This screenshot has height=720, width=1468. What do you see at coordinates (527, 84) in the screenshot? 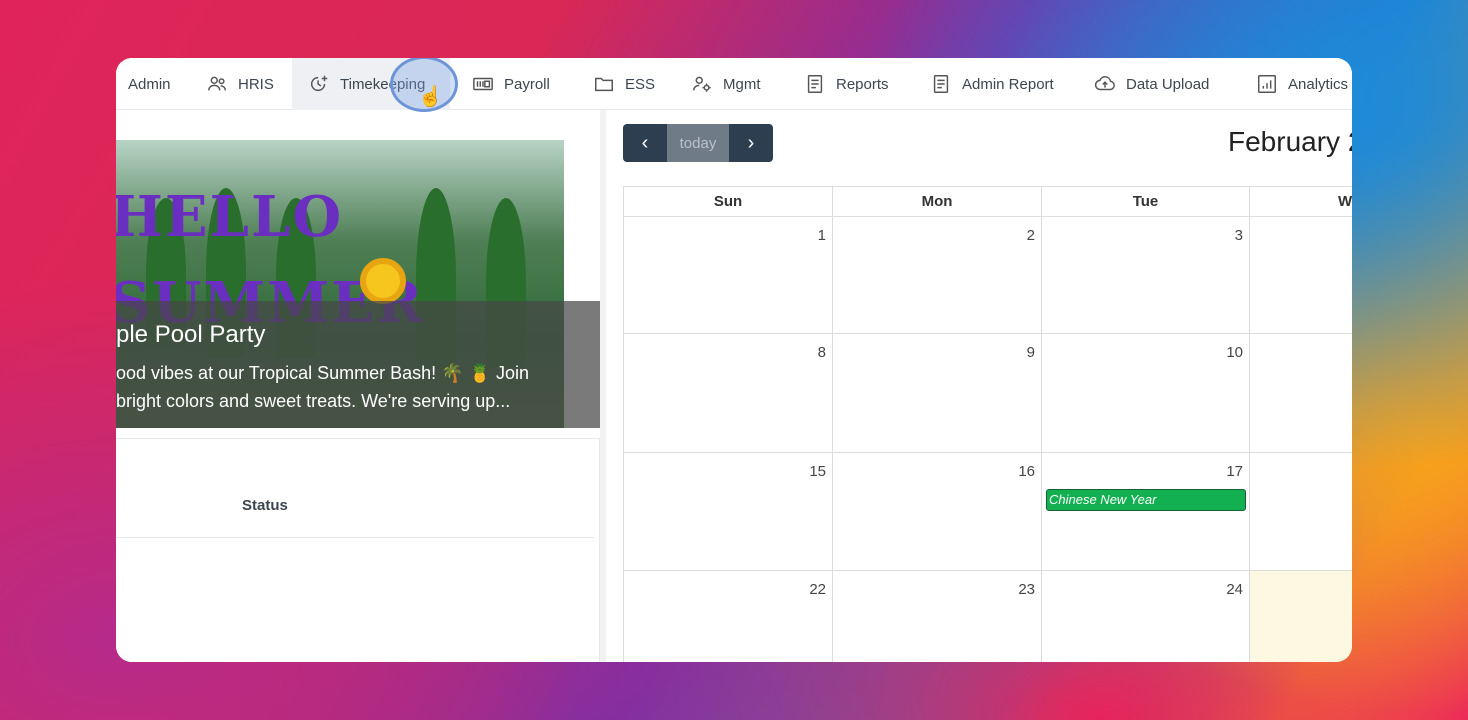
I see `nav-payroll-label: Payroll` at bounding box center [527, 84].